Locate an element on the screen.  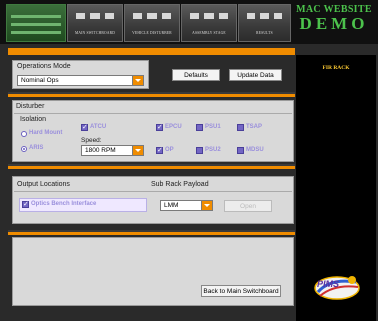
checkbox-mdsu is located at coordinates (240, 150).